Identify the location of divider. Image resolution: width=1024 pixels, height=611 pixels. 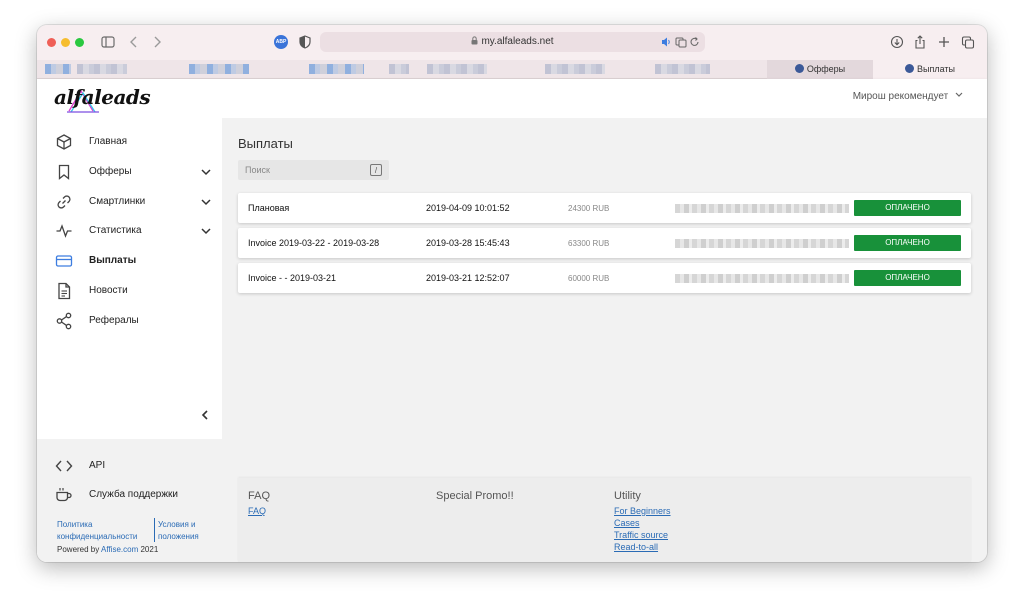
(154, 530).